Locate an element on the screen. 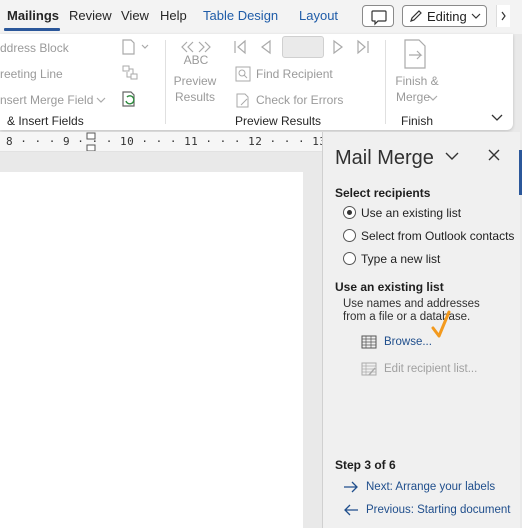  group-label-write-insert: & Insert Fields is located at coordinates (45, 121).